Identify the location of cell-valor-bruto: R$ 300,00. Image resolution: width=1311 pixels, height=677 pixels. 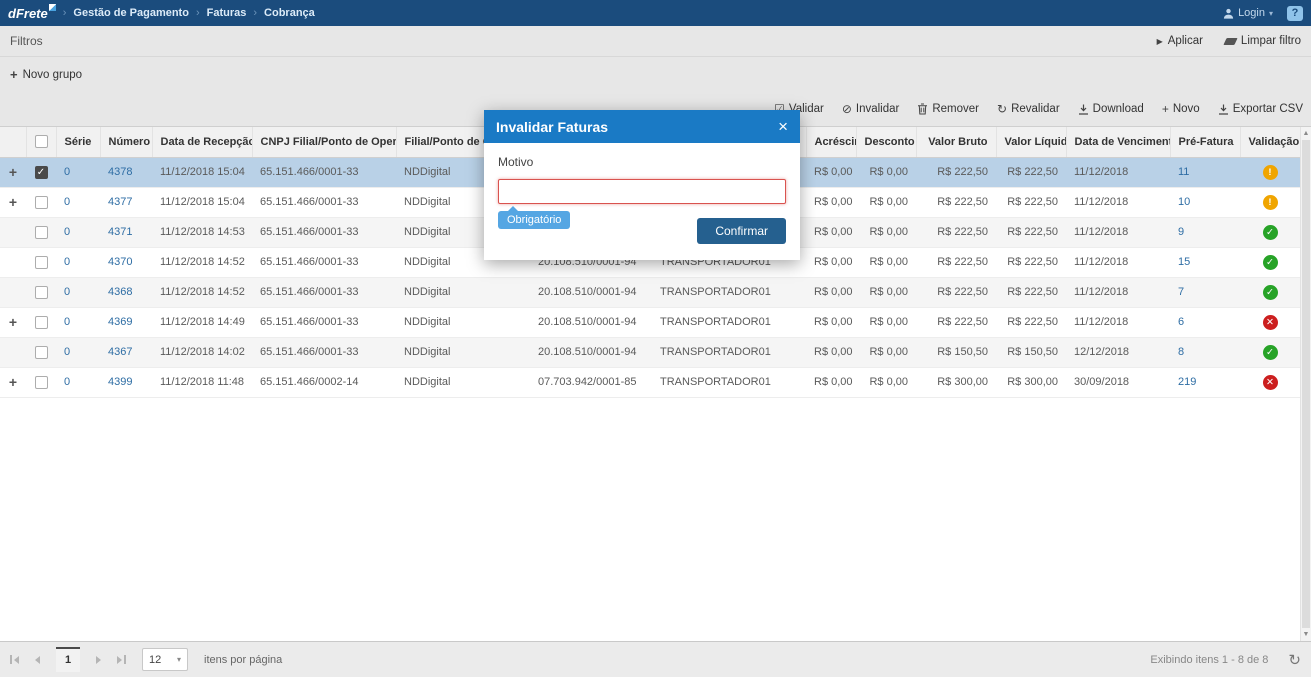
(956, 382).